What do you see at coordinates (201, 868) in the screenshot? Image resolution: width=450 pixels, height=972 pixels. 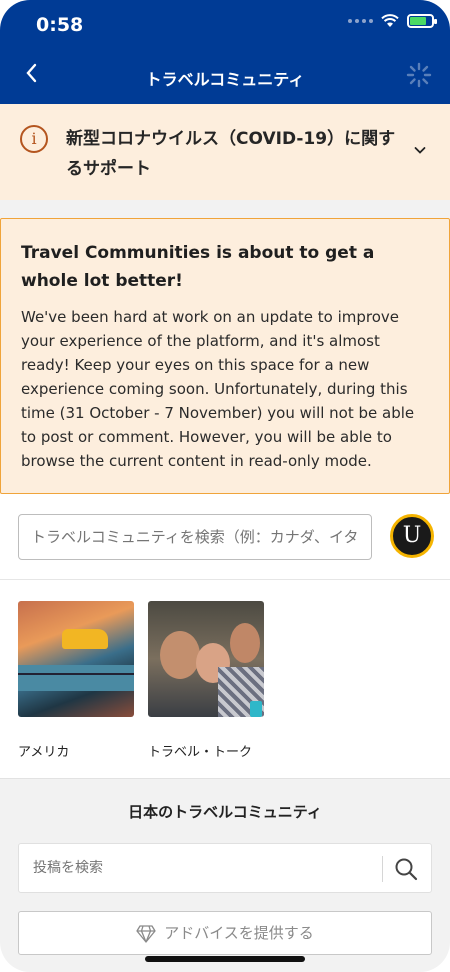 I see `post-search-input` at bounding box center [201, 868].